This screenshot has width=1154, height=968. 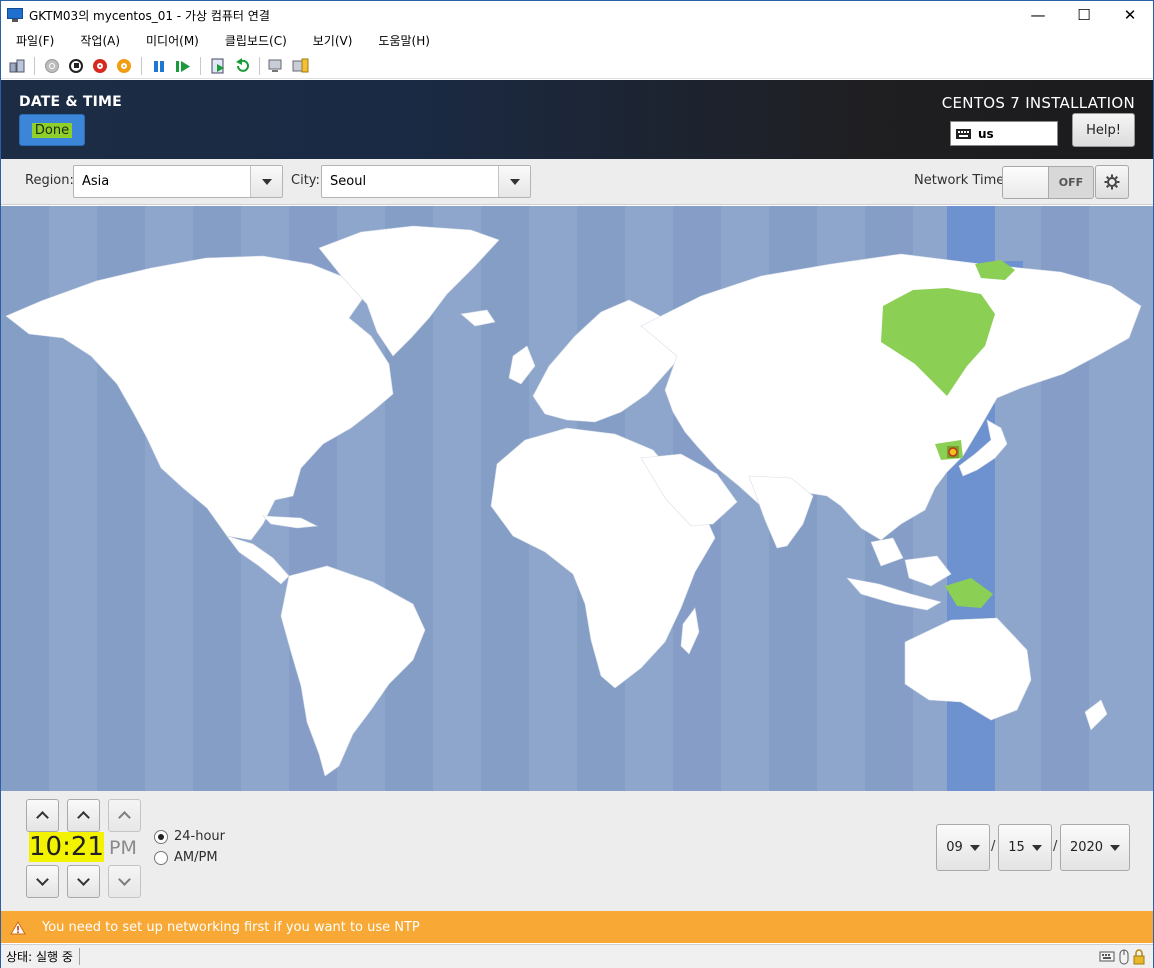 What do you see at coordinates (577, 956) in the screenshot?
I see `status-bar: 상태: 실행 중` at bounding box center [577, 956].